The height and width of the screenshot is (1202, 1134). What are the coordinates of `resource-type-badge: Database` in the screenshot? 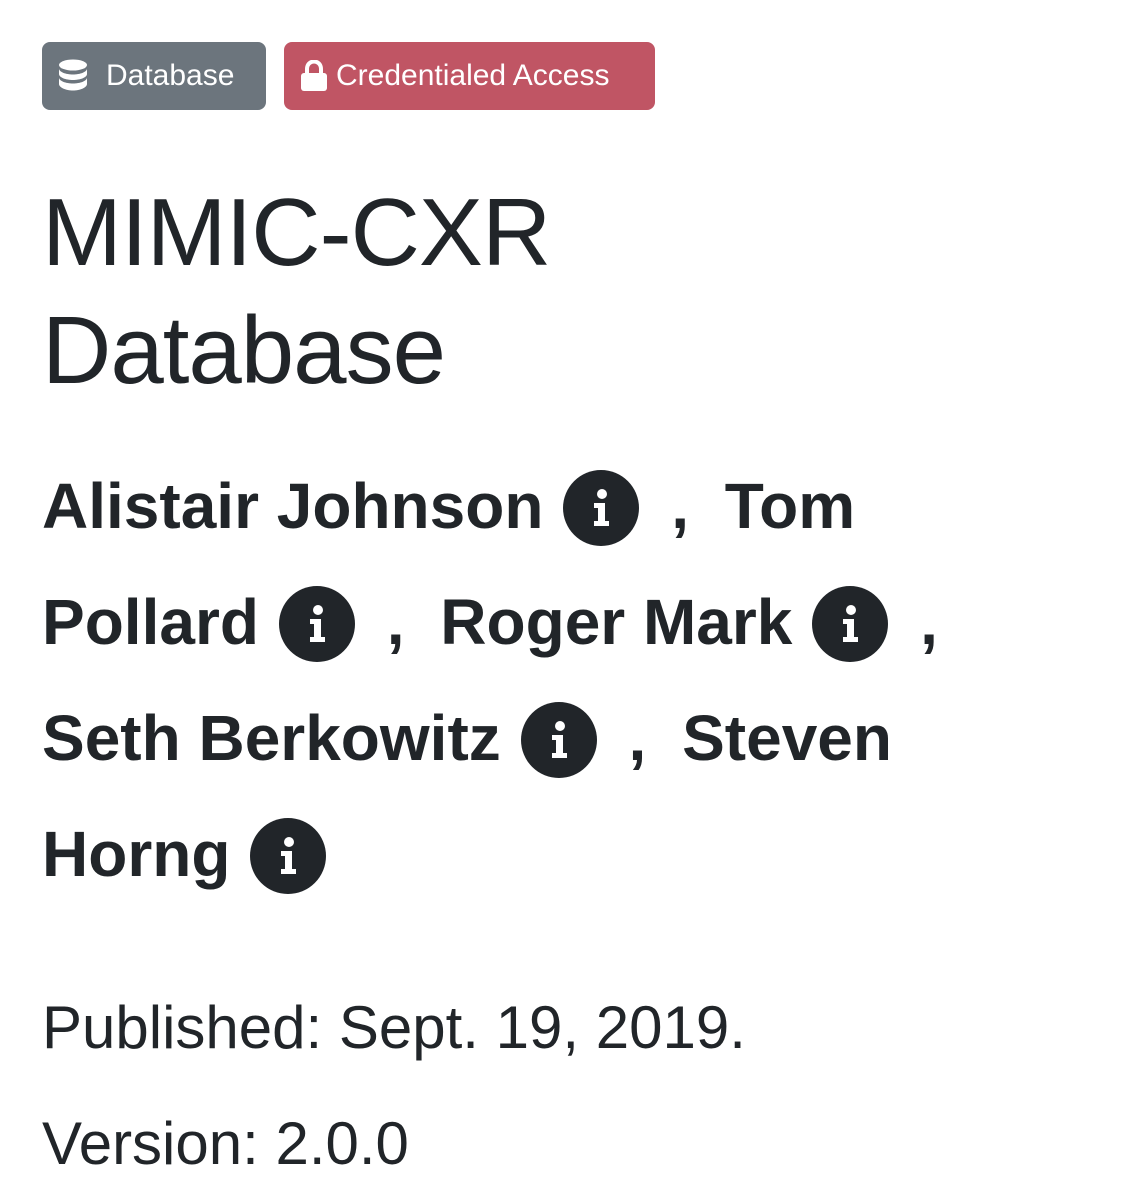 It's located at (154, 76).